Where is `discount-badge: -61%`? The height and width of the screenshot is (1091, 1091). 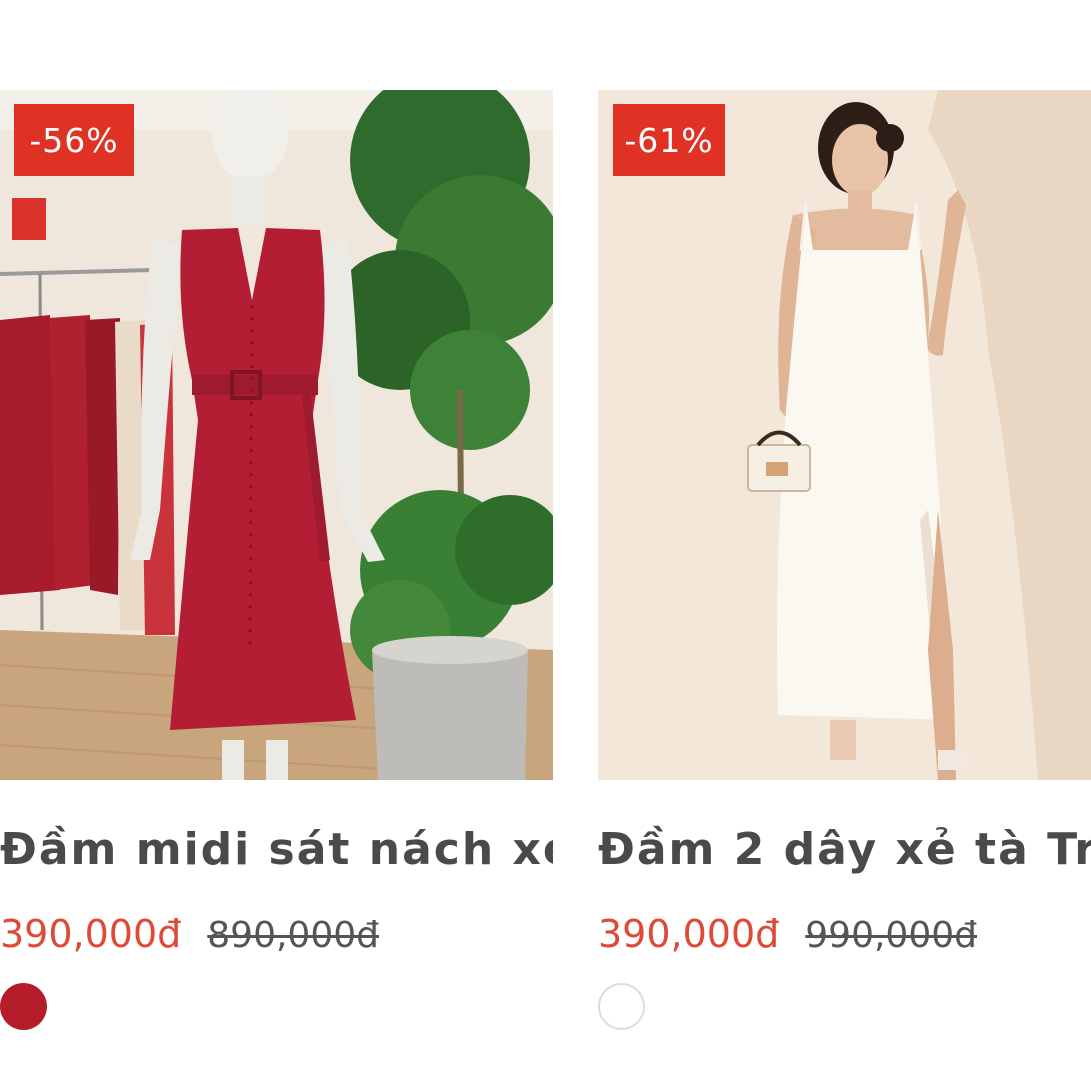 discount-badge: -61% is located at coordinates (669, 140).